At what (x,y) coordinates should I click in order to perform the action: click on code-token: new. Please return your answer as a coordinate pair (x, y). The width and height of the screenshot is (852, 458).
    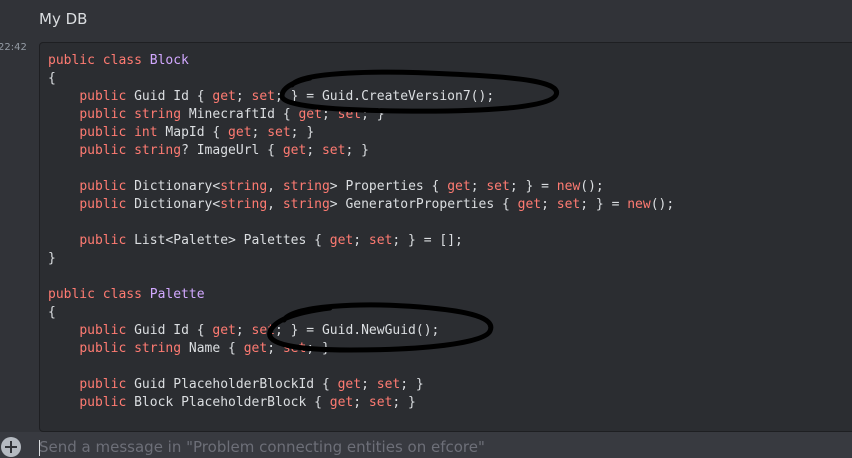
    Looking at the image, I should click on (639, 204).